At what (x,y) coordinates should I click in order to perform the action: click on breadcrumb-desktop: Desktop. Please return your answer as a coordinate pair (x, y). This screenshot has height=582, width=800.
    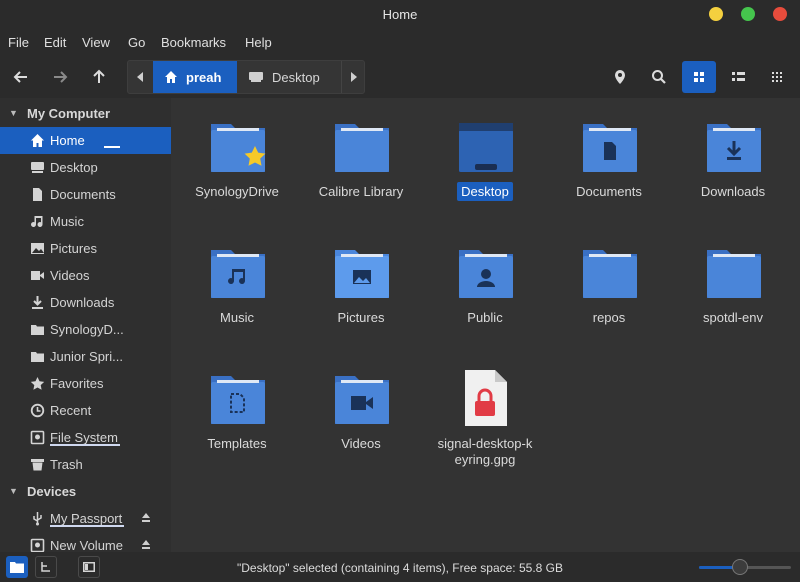
    Looking at the image, I should click on (289, 77).